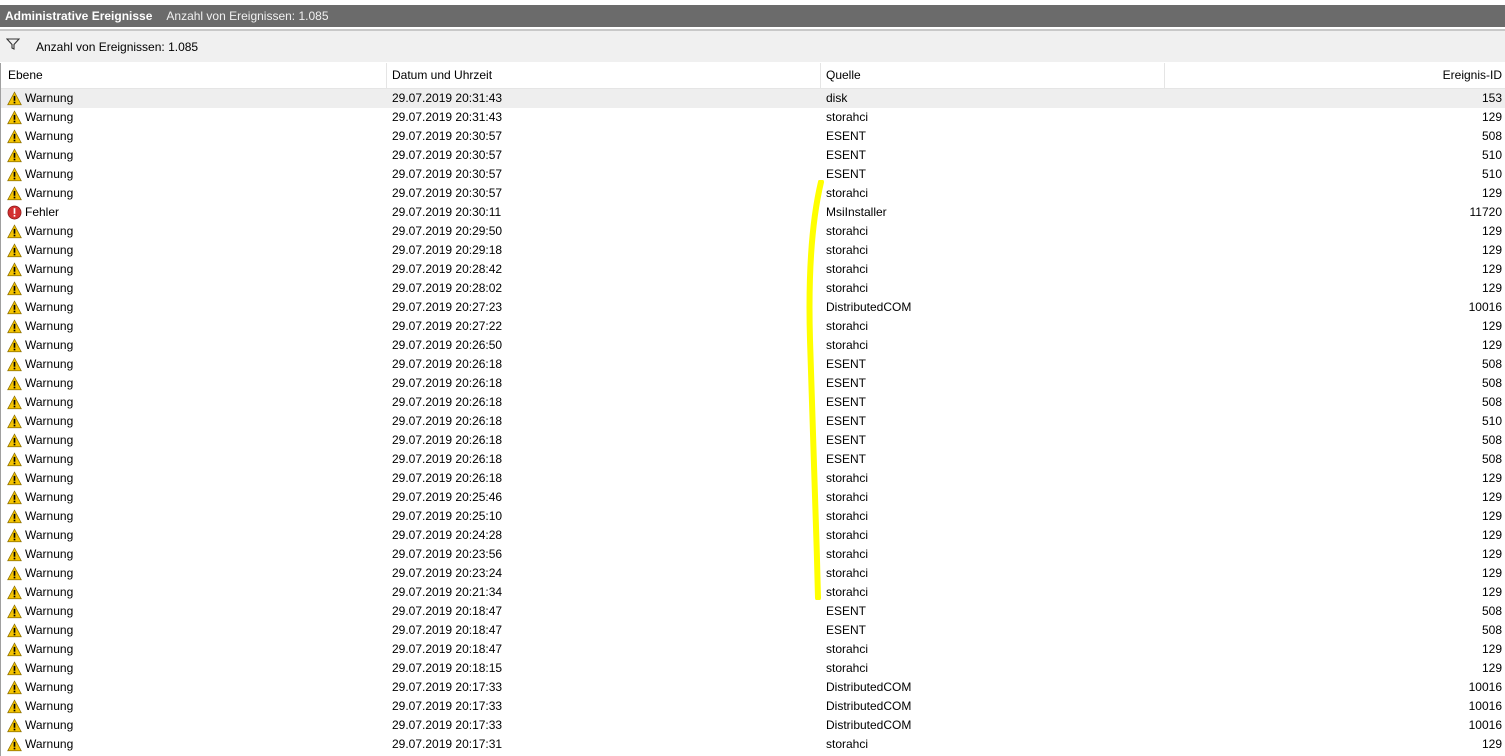  Describe the element at coordinates (447, 744) in the screenshot. I see `date-cell: 29.07.2019 20:17:31` at that location.